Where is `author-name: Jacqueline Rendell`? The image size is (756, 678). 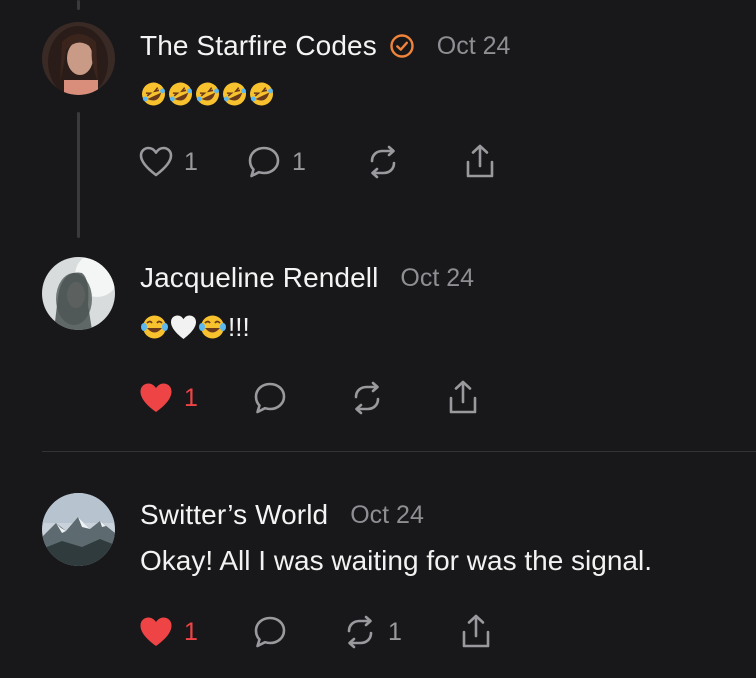
author-name: Jacqueline Rendell is located at coordinates (259, 278).